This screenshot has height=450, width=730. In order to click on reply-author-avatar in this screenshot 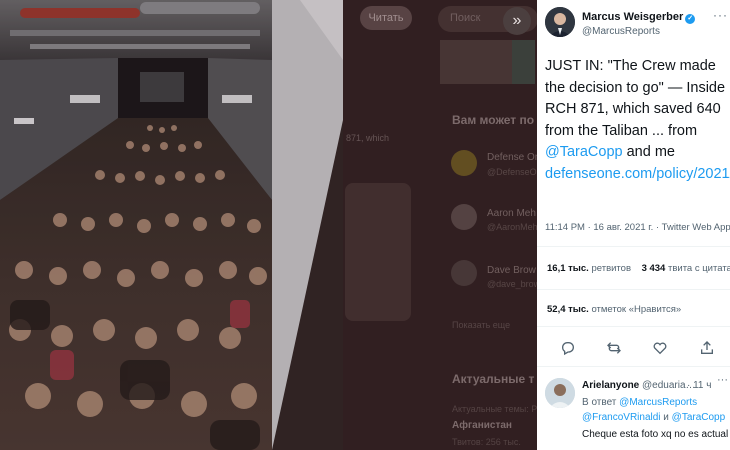, I will do `click(560, 393)`.